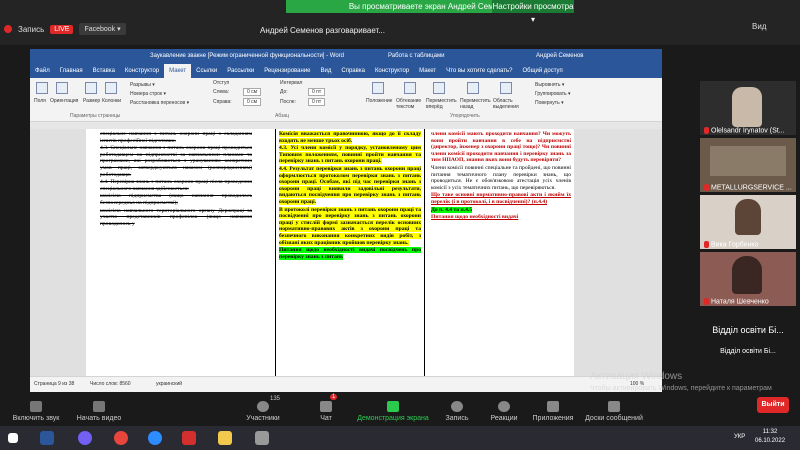 The width and height of the screenshot is (800, 450). I want to click on participants-count: 135, so click(275, 399).